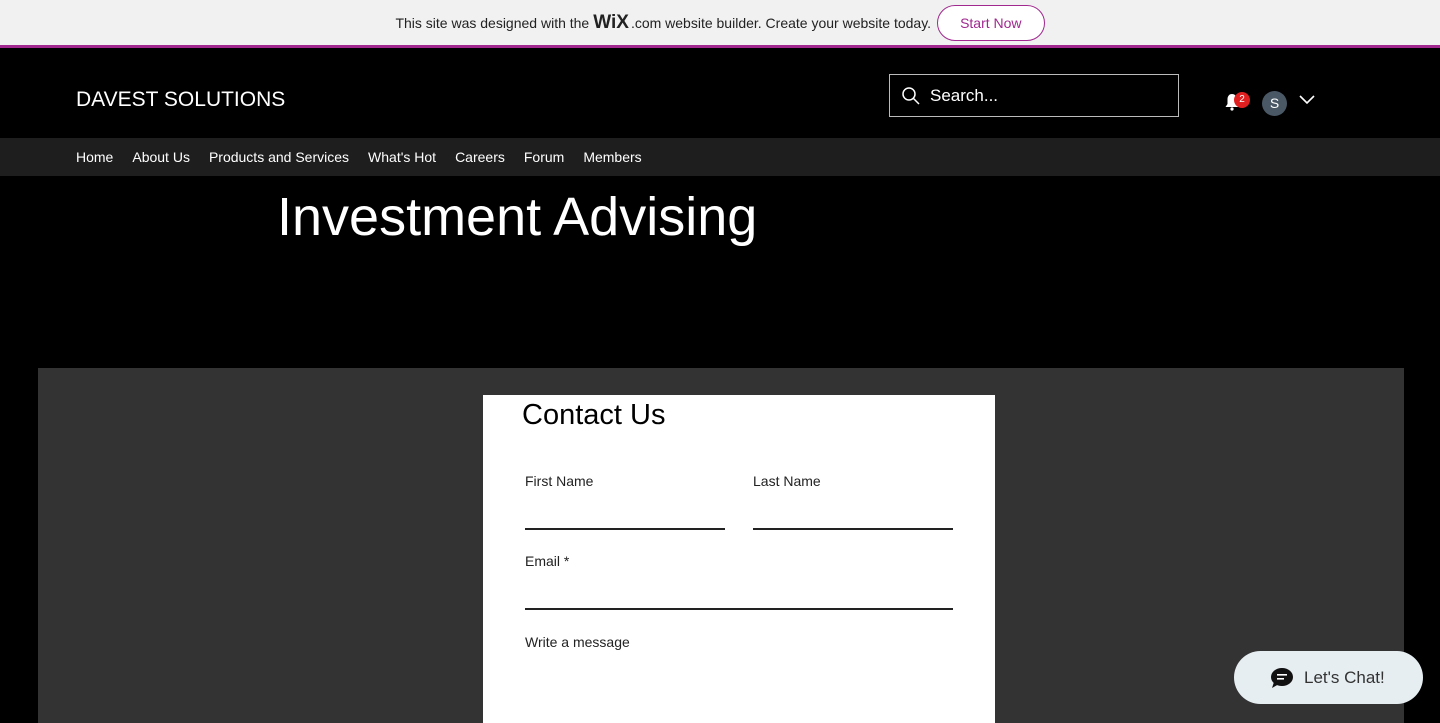 The width and height of the screenshot is (1440, 723). What do you see at coordinates (94, 157) in the screenshot?
I see `nav-home: Home` at bounding box center [94, 157].